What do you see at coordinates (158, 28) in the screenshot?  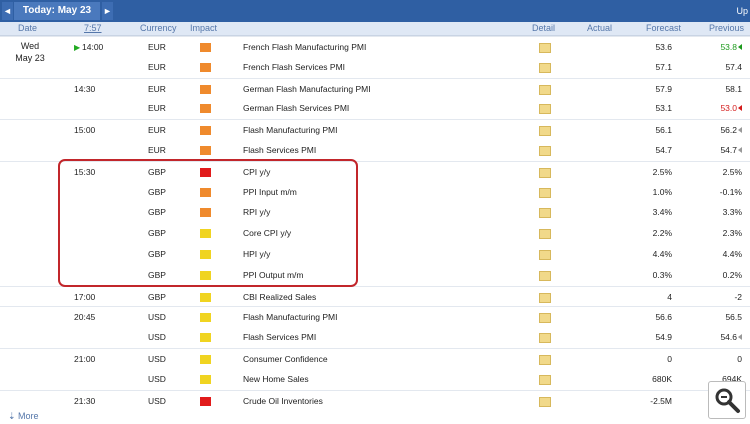 I see `header-currency: Currency` at bounding box center [158, 28].